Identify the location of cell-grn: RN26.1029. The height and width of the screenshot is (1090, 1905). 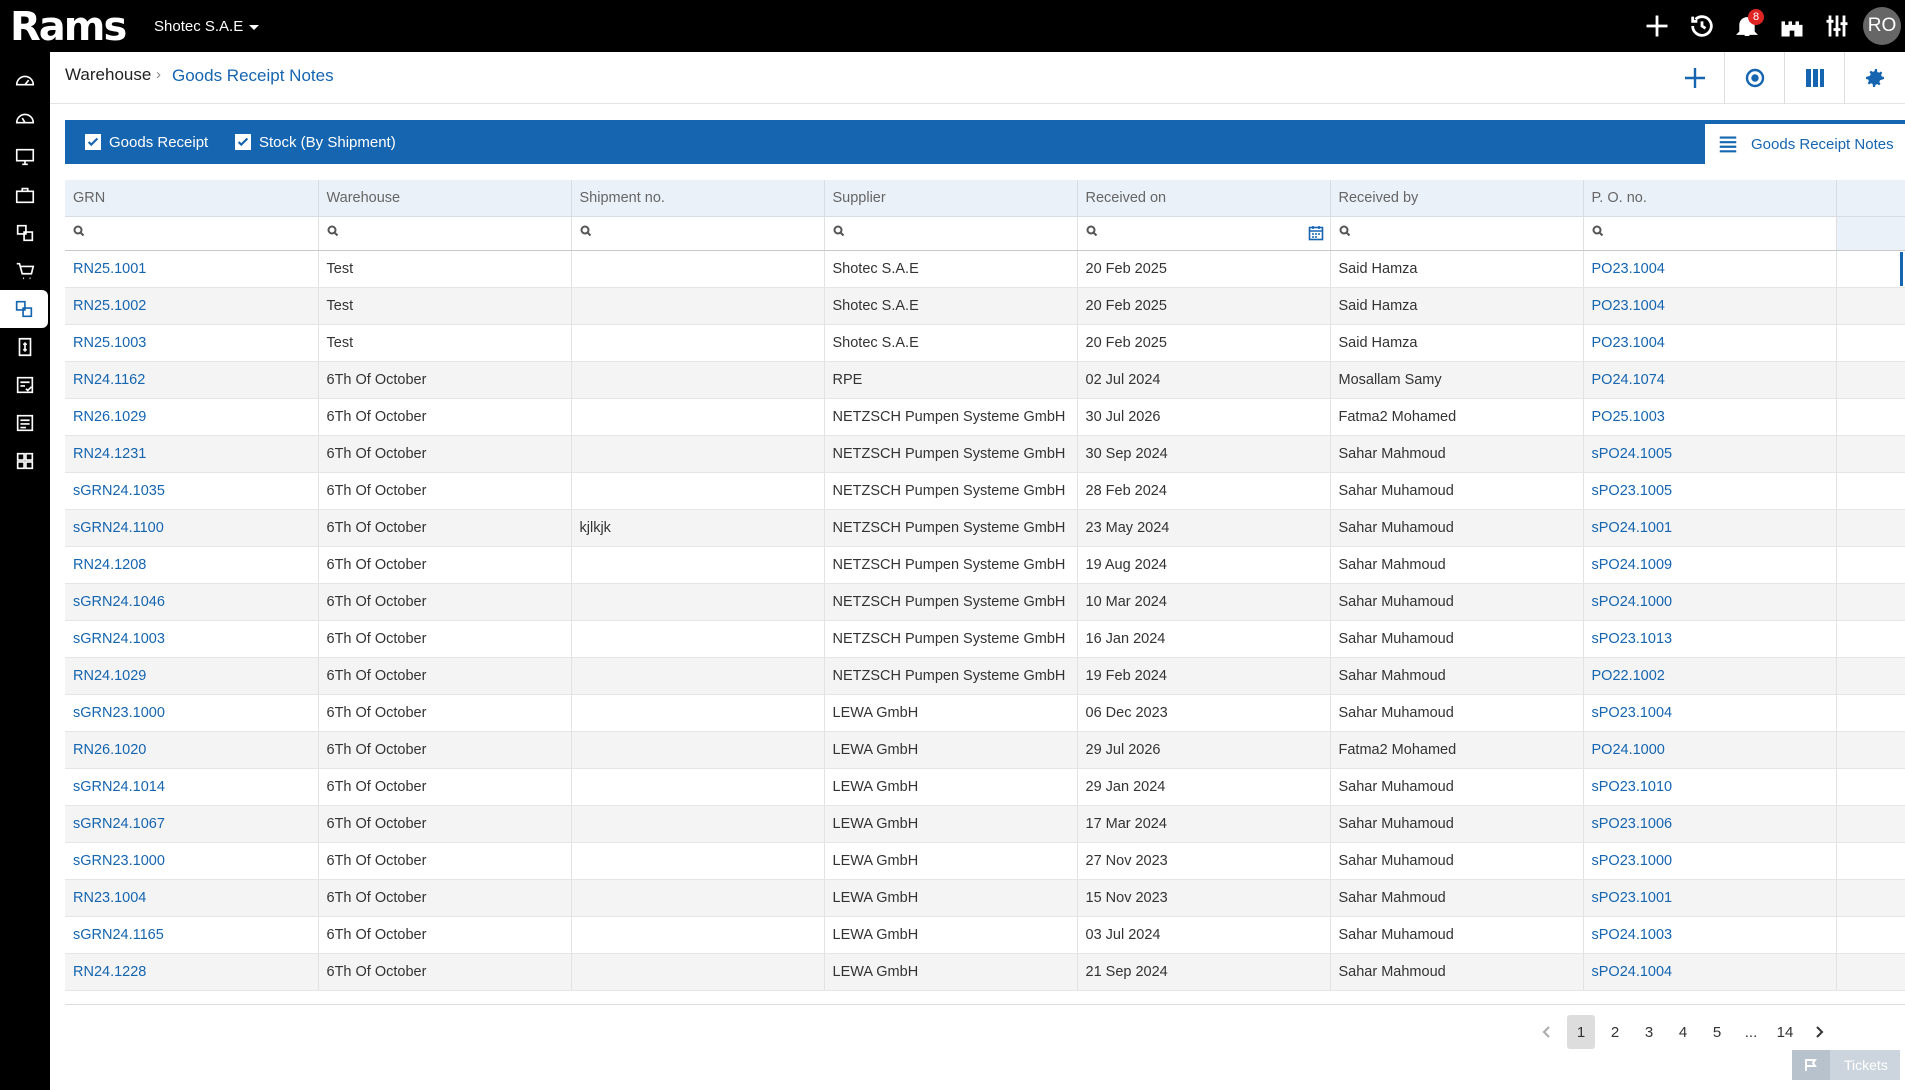
(192, 417).